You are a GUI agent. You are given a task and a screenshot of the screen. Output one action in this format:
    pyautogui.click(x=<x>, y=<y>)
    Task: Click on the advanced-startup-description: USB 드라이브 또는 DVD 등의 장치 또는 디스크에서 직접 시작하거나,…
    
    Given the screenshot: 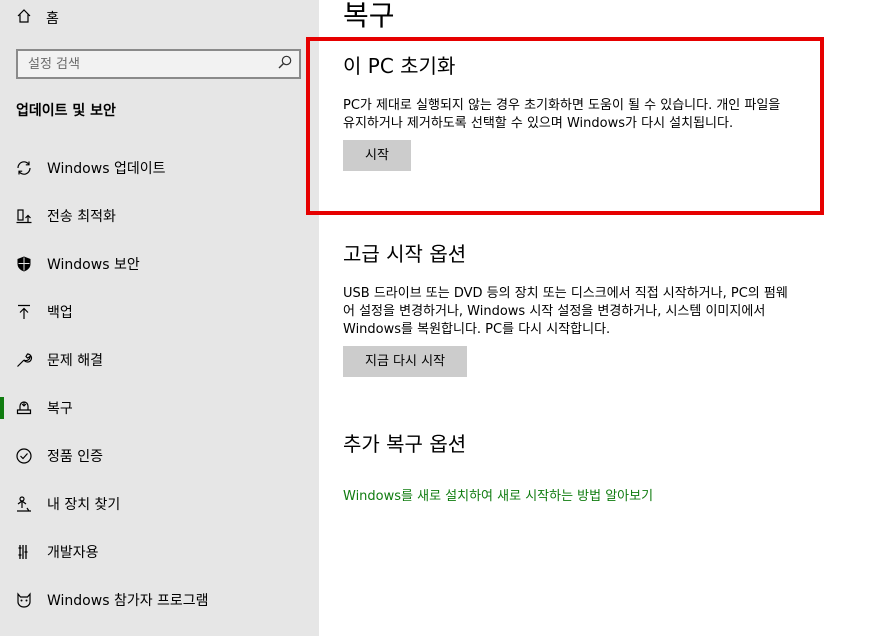 What is the action you would take?
    pyautogui.click(x=565, y=311)
    